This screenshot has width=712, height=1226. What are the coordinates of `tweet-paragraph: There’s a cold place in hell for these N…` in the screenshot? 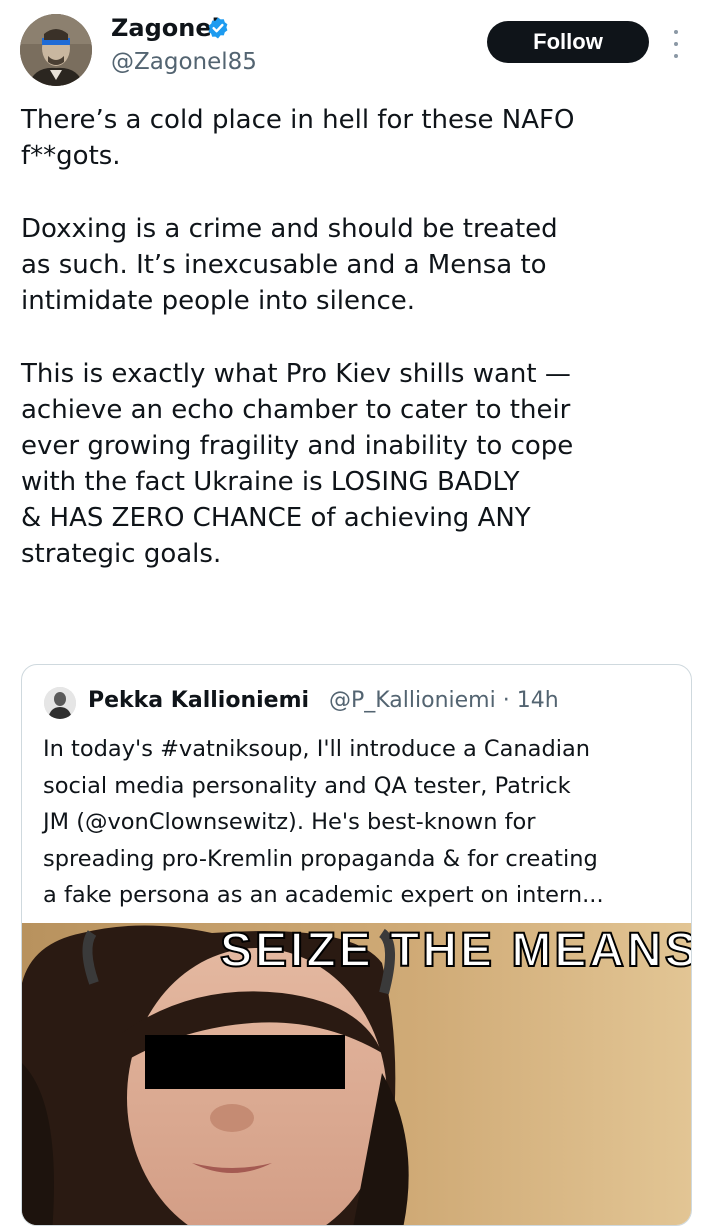 It's located at (298, 138).